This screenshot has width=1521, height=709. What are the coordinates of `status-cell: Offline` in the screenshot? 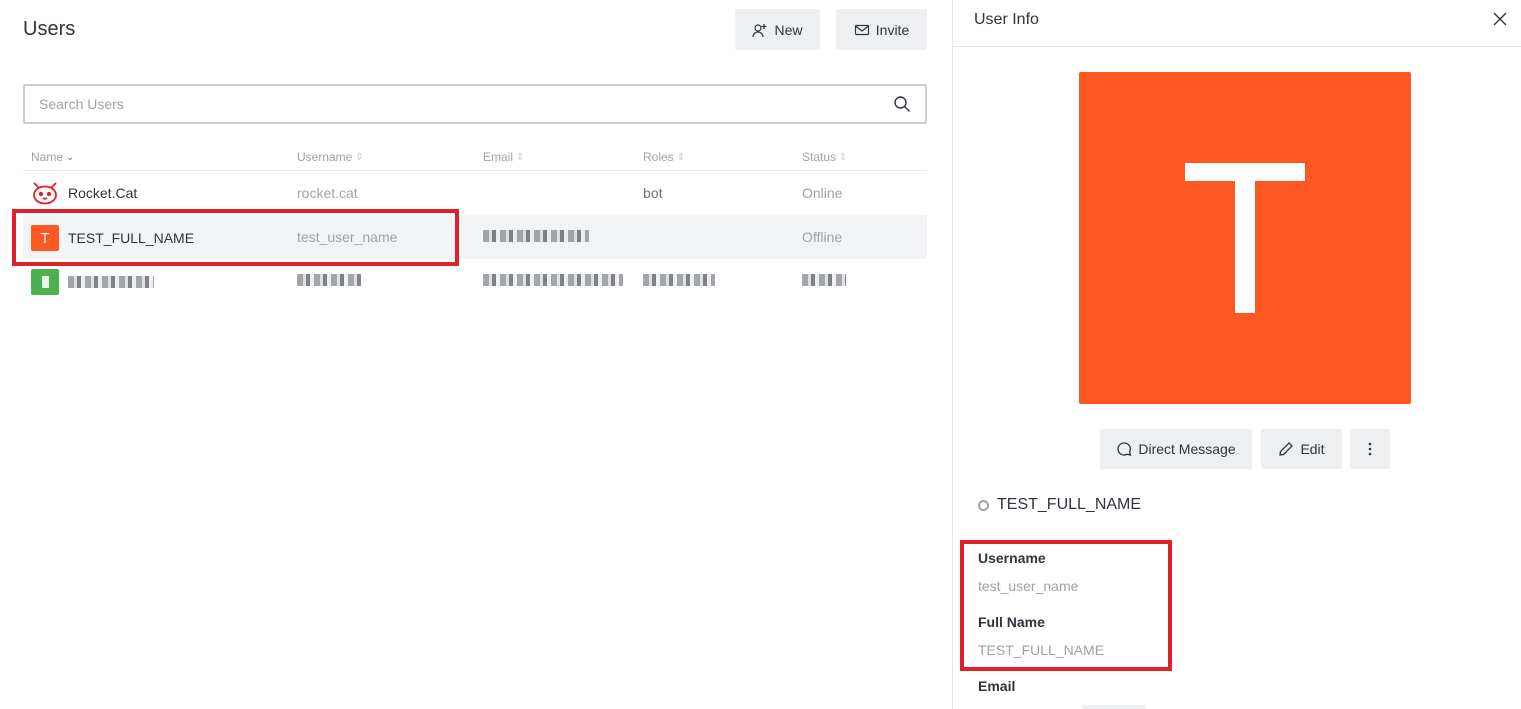 It's located at (822, 237).